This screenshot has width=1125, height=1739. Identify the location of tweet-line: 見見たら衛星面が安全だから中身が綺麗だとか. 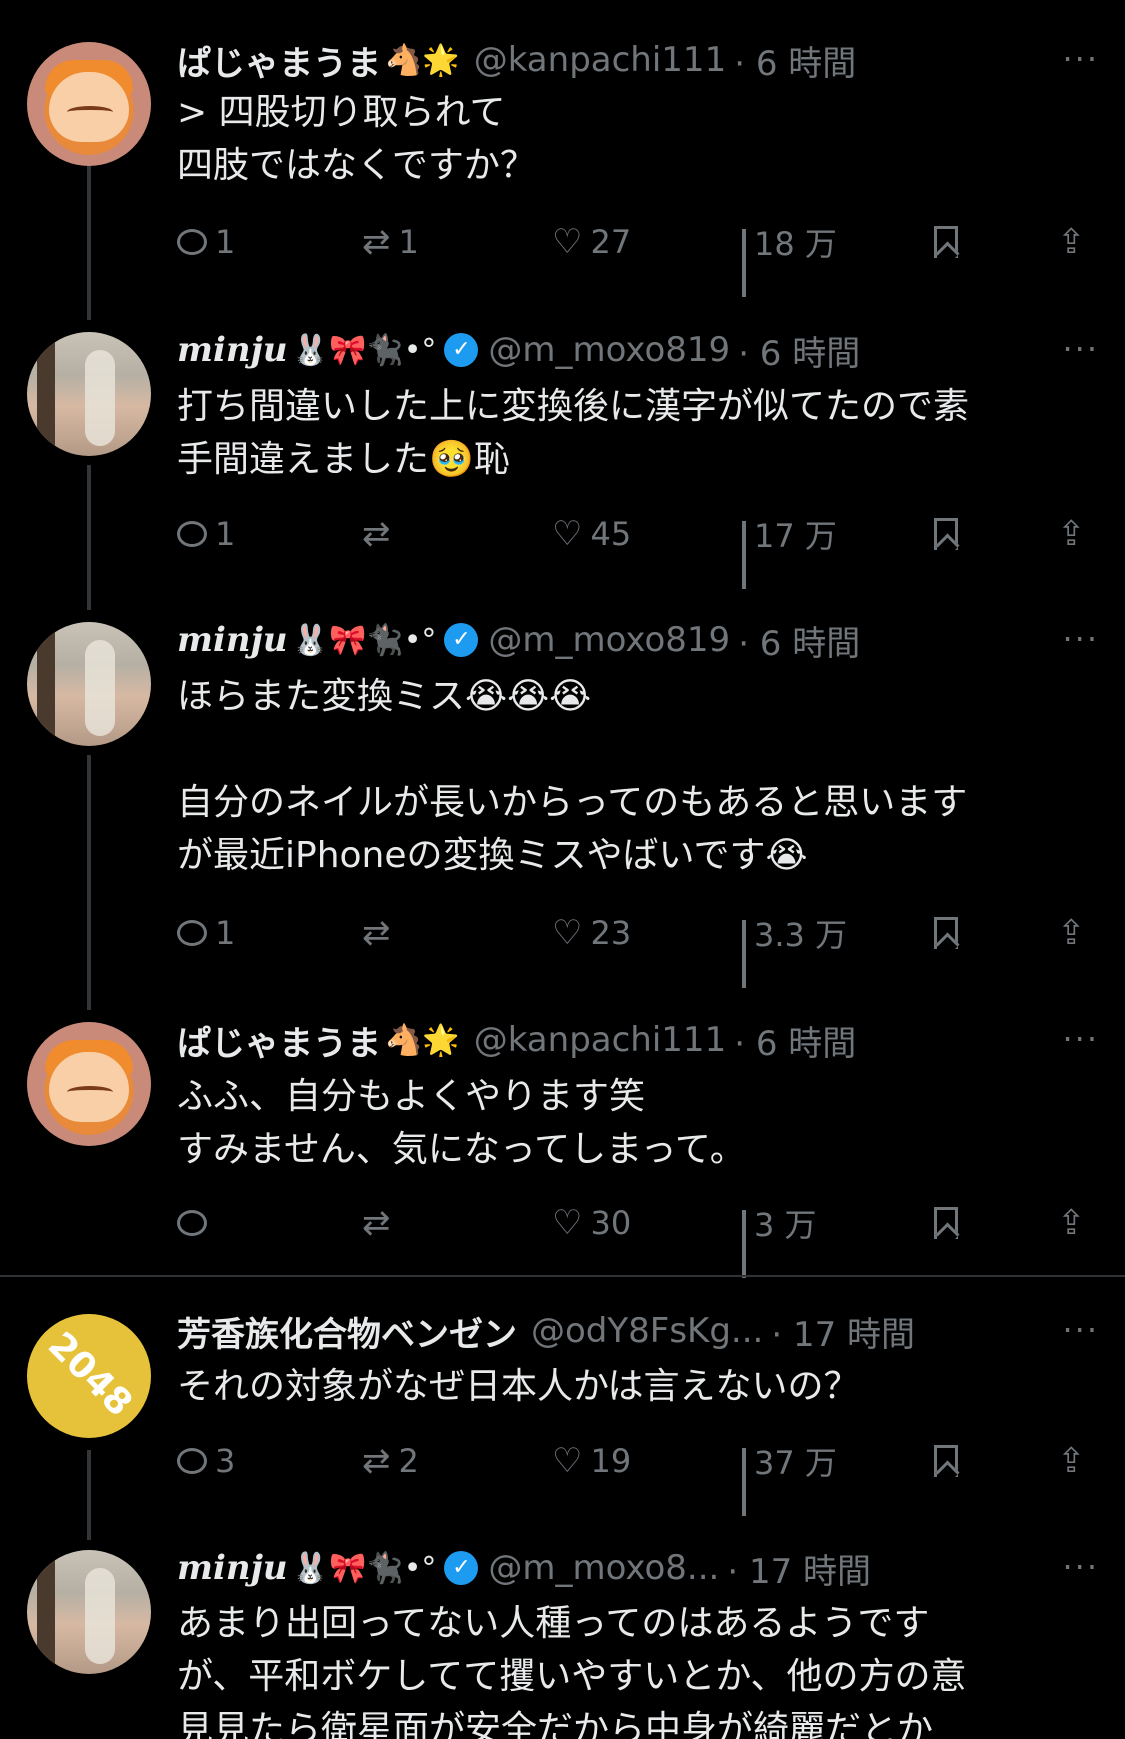
(555, 1724).